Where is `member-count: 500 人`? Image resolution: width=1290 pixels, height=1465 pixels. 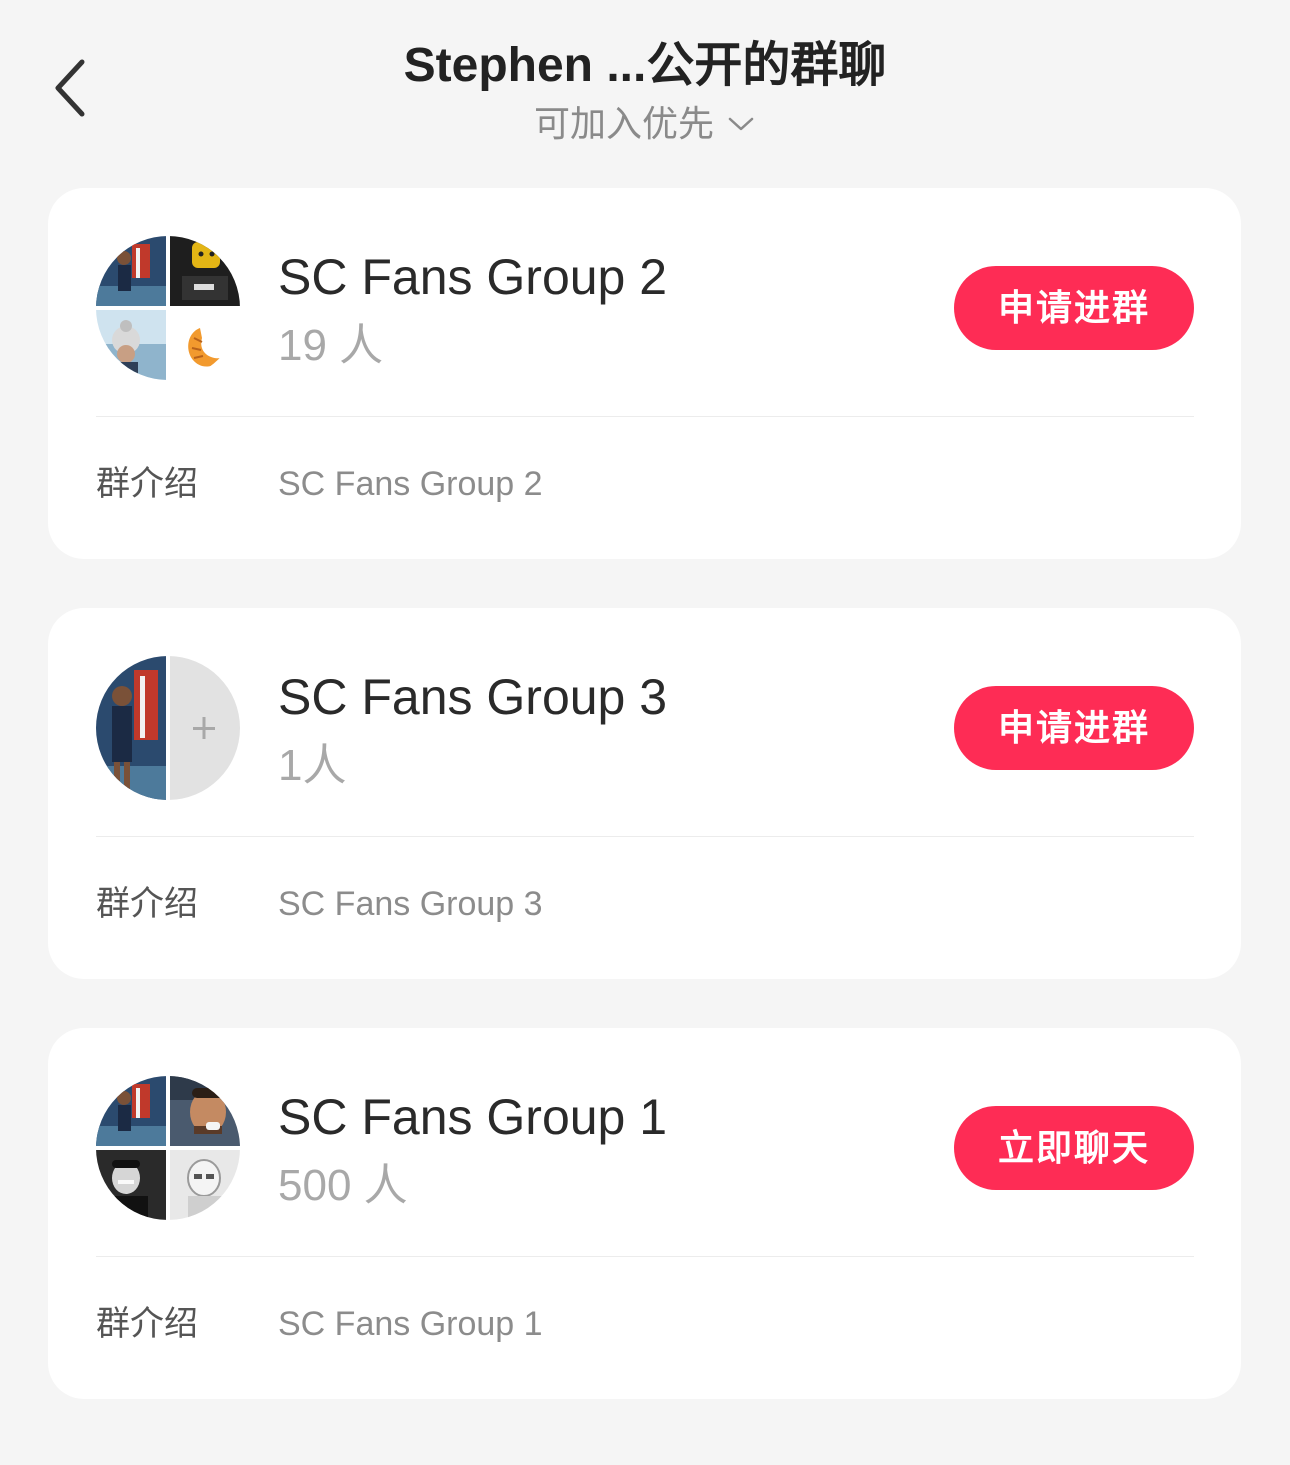 member-count: 500 人 is located at coordinates (343, 1185).